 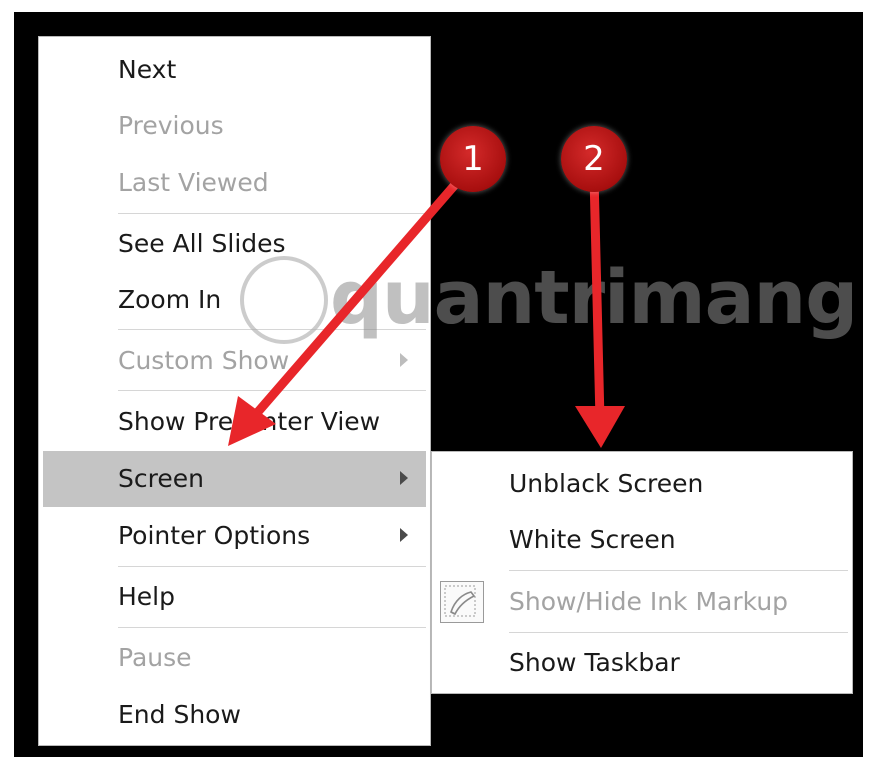 I want to click on step-badge-2: 2, so click(x=594, y=159).